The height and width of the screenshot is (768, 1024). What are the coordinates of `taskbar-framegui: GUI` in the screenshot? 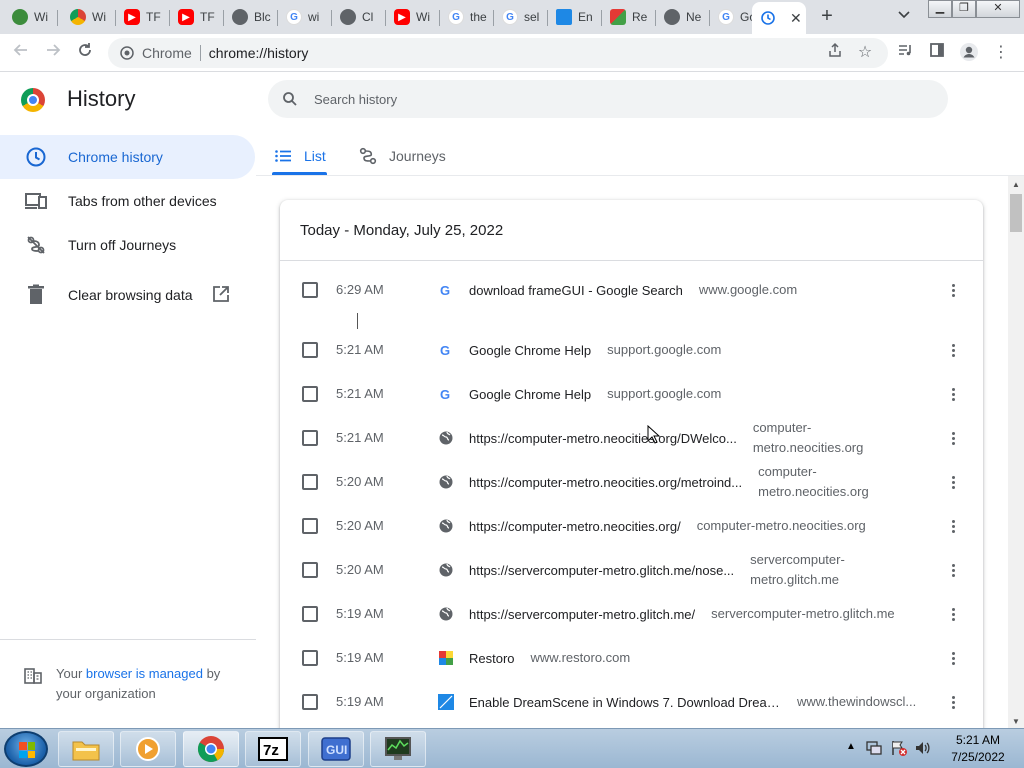 It's located at (336, 749).